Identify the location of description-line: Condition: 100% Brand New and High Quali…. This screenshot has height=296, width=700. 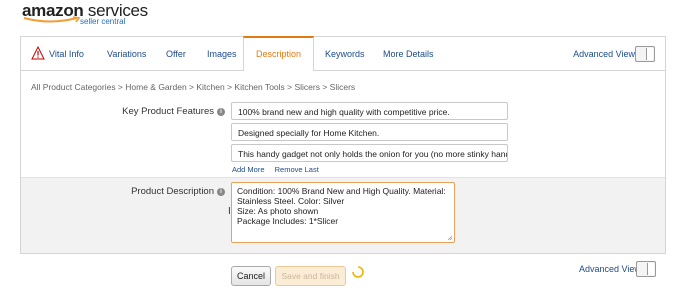
(341, 191).